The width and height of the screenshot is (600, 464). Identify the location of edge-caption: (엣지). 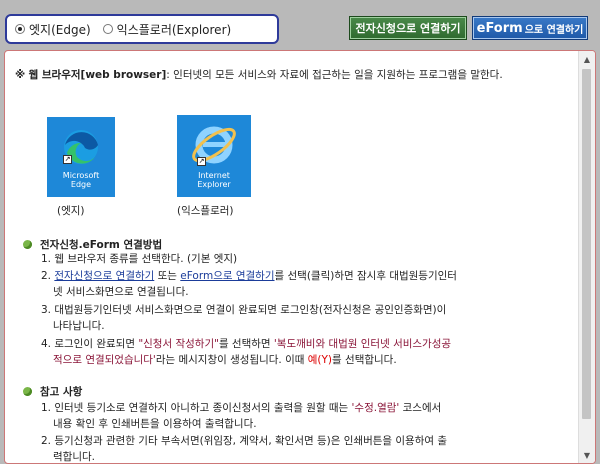
(71, 211).